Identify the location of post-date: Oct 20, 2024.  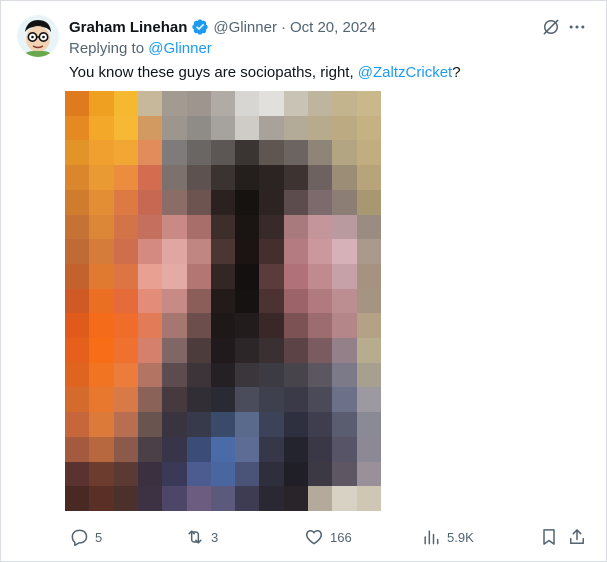
(333, 27).